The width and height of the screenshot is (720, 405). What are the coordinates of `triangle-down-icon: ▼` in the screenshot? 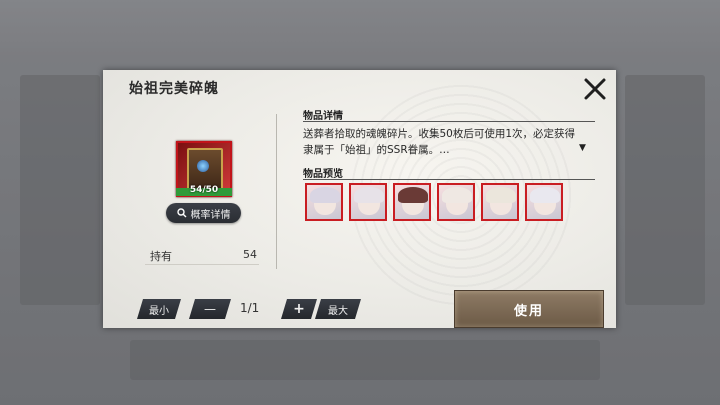 It's located at (582, 148).